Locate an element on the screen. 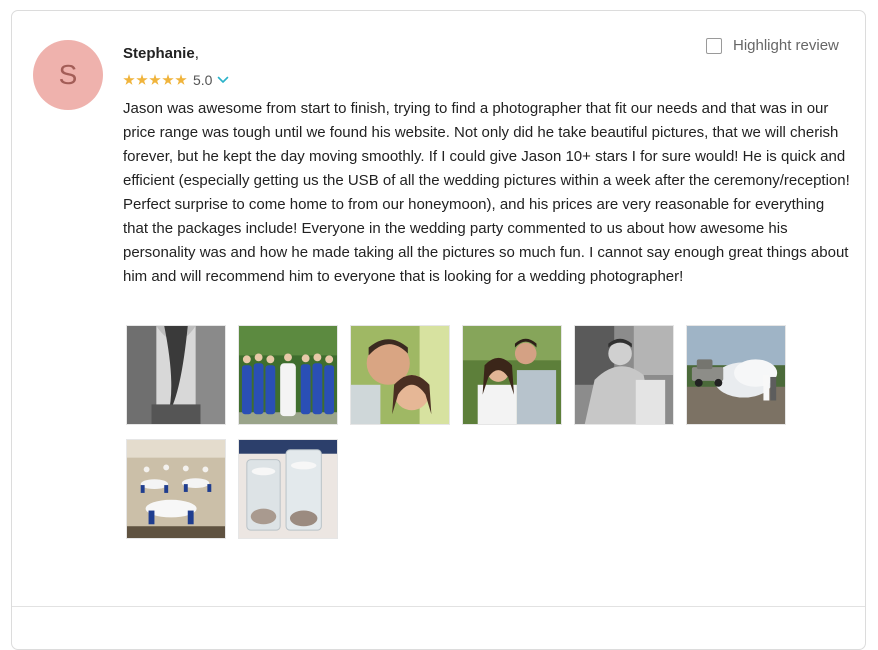 The width and height of the screenshot is (878, 650). chevron-down-icon is located at coordinates (223, 80).